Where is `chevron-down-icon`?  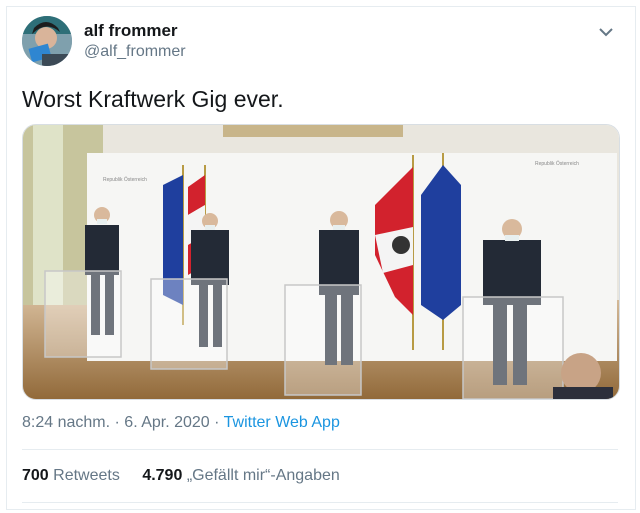 chevron-down-icon is located at coordinates (606, 32).